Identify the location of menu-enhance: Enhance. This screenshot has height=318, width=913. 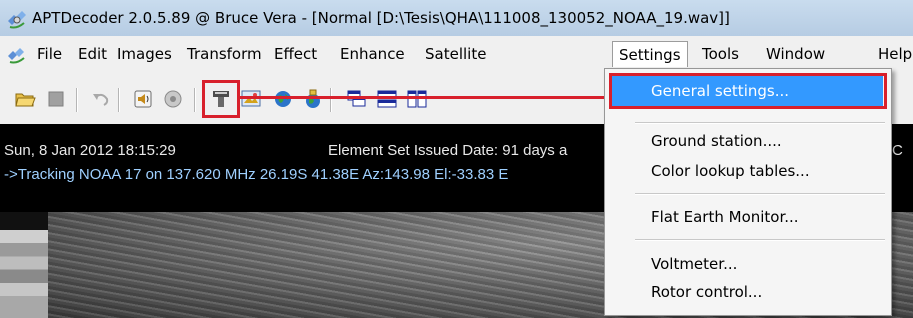
(372, 54).